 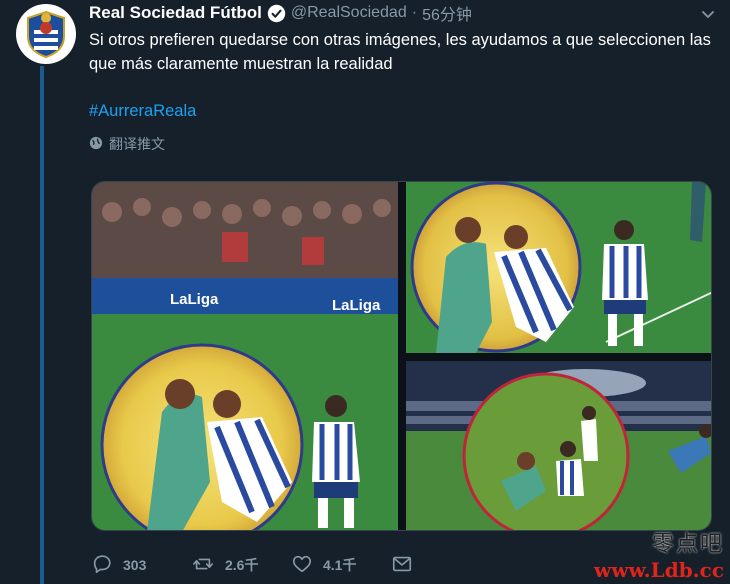 I want to click on retweet-button: 2.6千, so click(x=241, y=565).